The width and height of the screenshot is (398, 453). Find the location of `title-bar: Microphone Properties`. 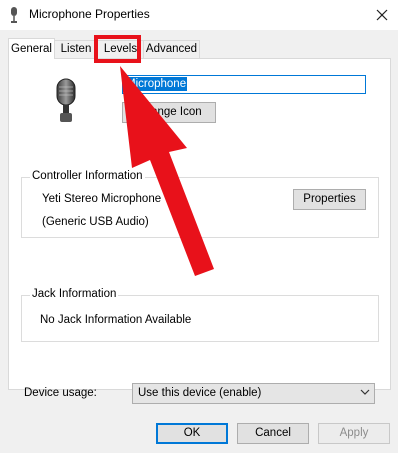

title-bar: Microphone Properties is located at coordinates (199, 15).